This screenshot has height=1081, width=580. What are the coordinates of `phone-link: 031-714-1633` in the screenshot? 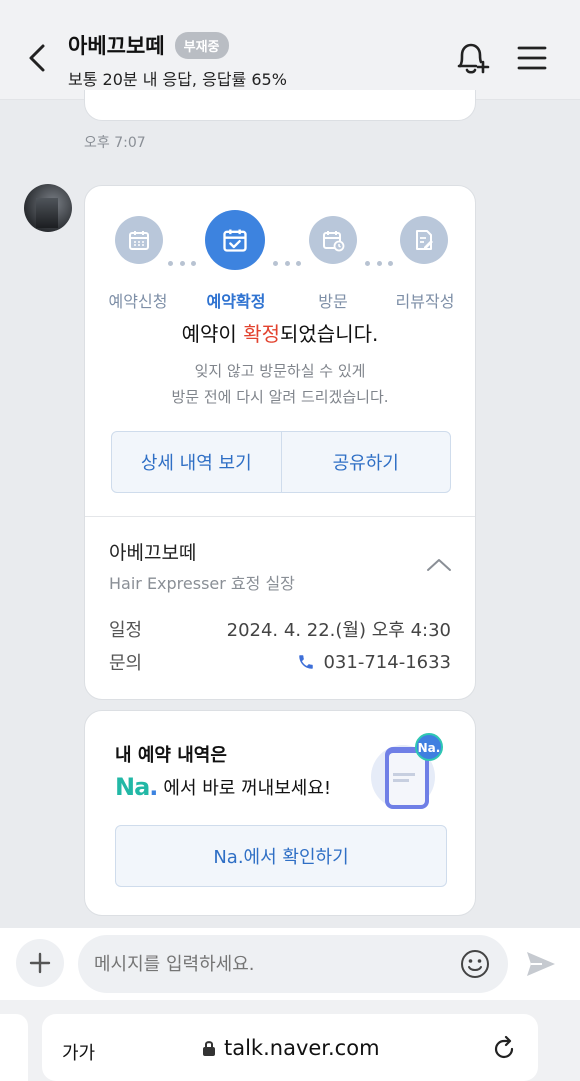 It's located at (374, 662).